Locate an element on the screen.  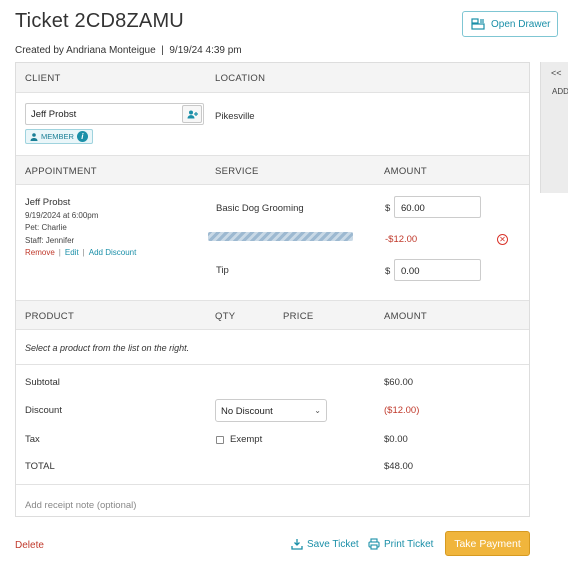
service-name: Basic Dog Grooming is located at coordinates (260, 208).